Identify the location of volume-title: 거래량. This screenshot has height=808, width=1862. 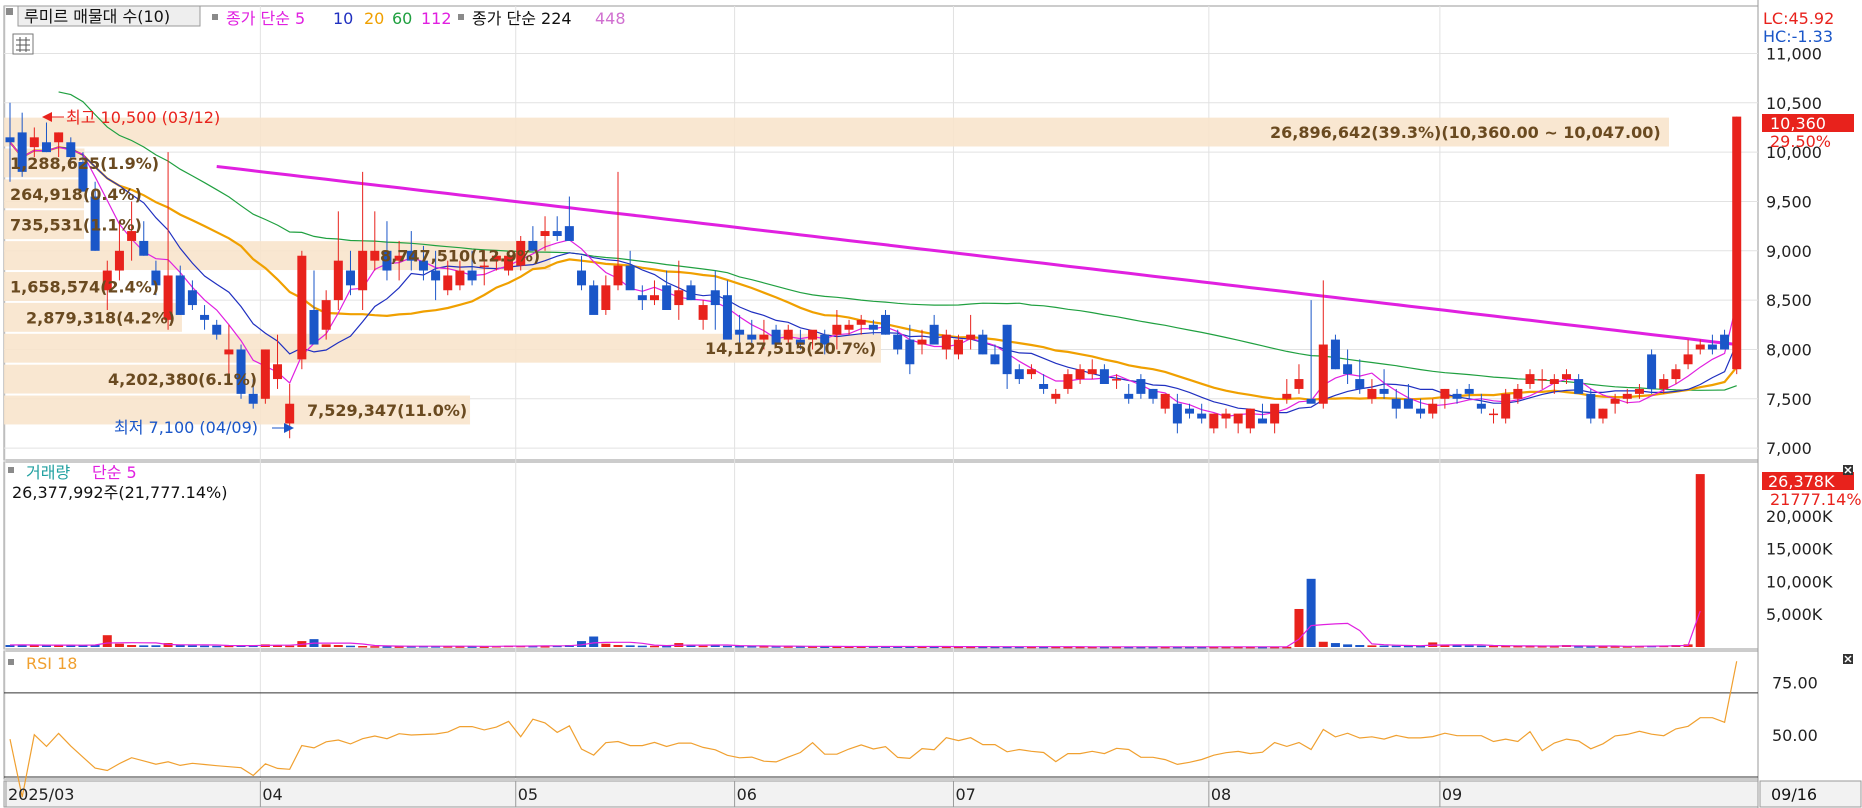
(48, 472).